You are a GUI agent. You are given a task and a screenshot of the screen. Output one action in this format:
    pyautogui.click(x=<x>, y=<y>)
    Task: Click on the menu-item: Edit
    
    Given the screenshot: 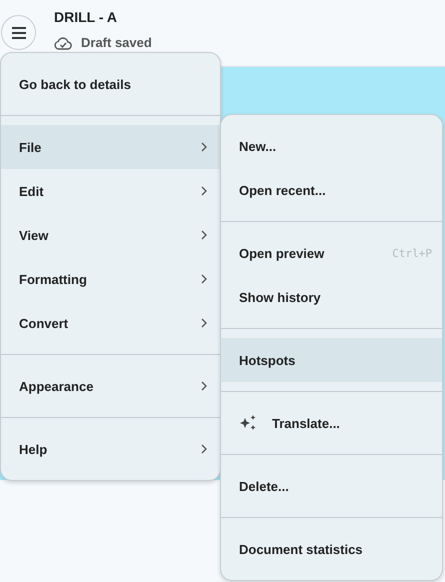 What is the action you would take?
    pyautogui.click(x=110, y=191)
    